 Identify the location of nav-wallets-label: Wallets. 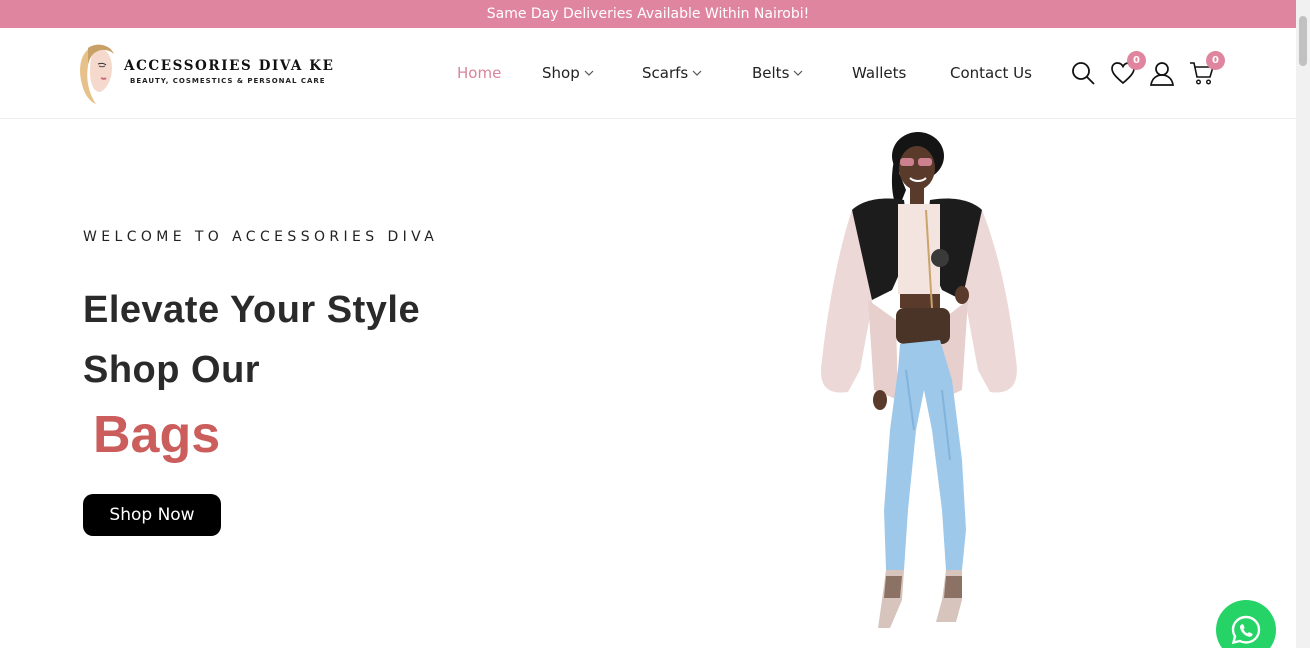
(879, 73).